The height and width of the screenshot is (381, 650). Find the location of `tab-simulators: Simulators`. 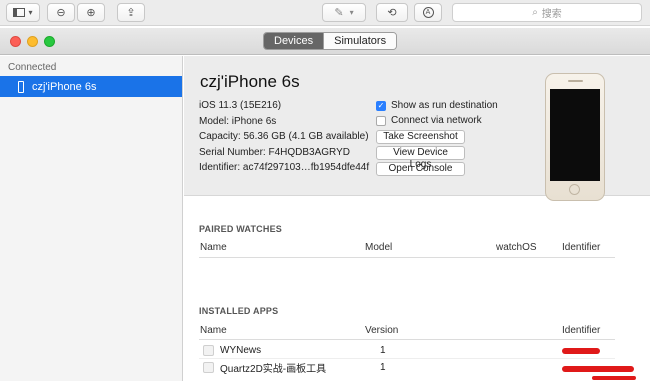

tab-simulators: Simulators is located at coordinates (360, 41).